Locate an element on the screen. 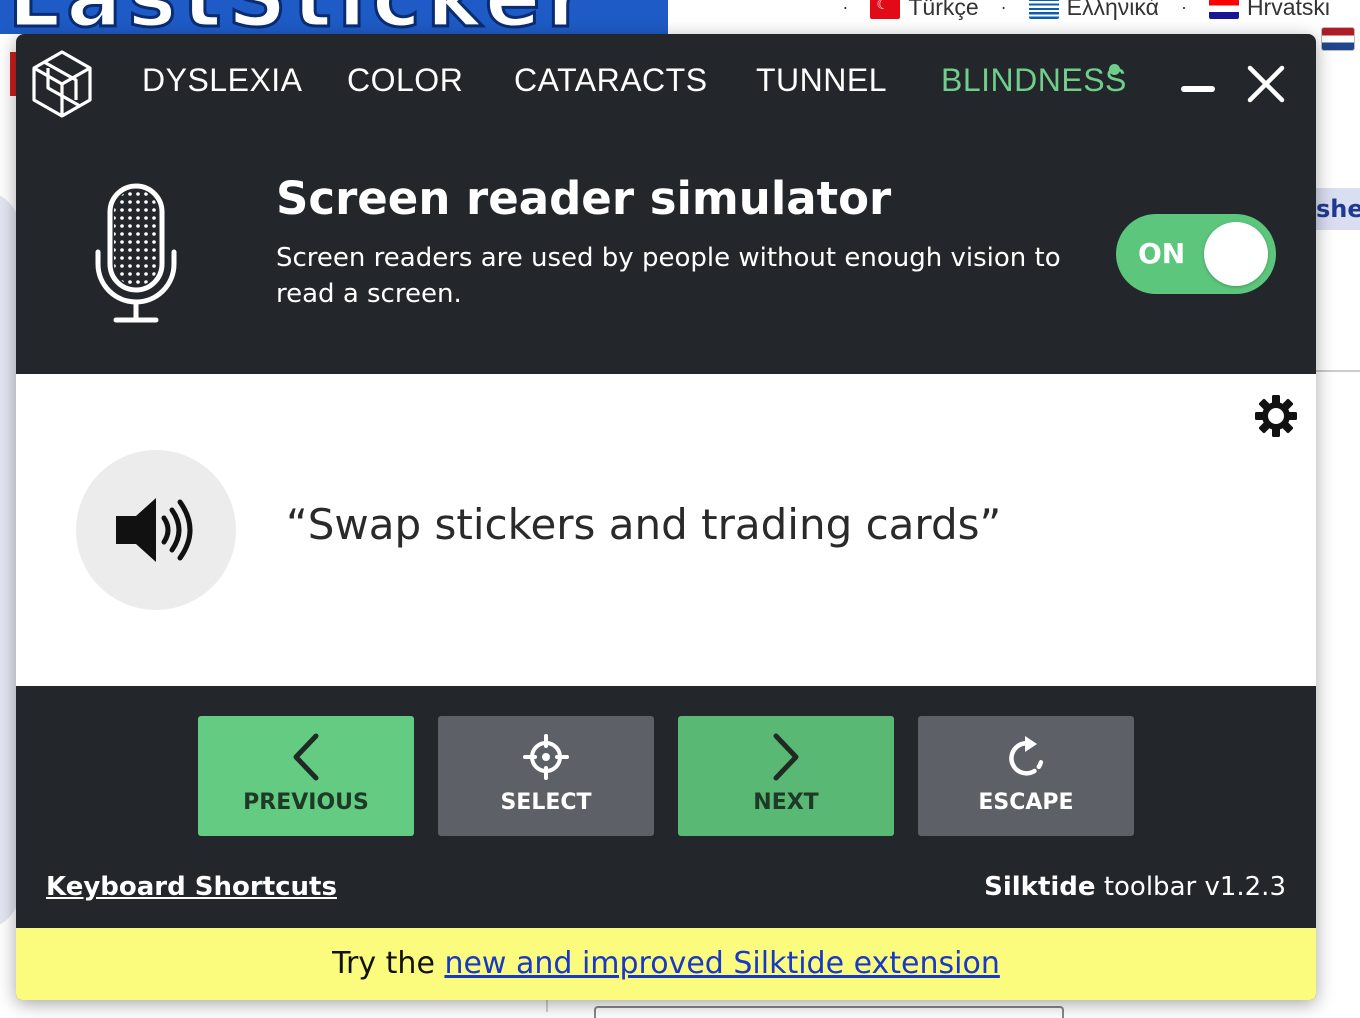 The height and width of the screenshot is (1018, 1360). tab-color: COLOR is located at coordinates (405, 80).